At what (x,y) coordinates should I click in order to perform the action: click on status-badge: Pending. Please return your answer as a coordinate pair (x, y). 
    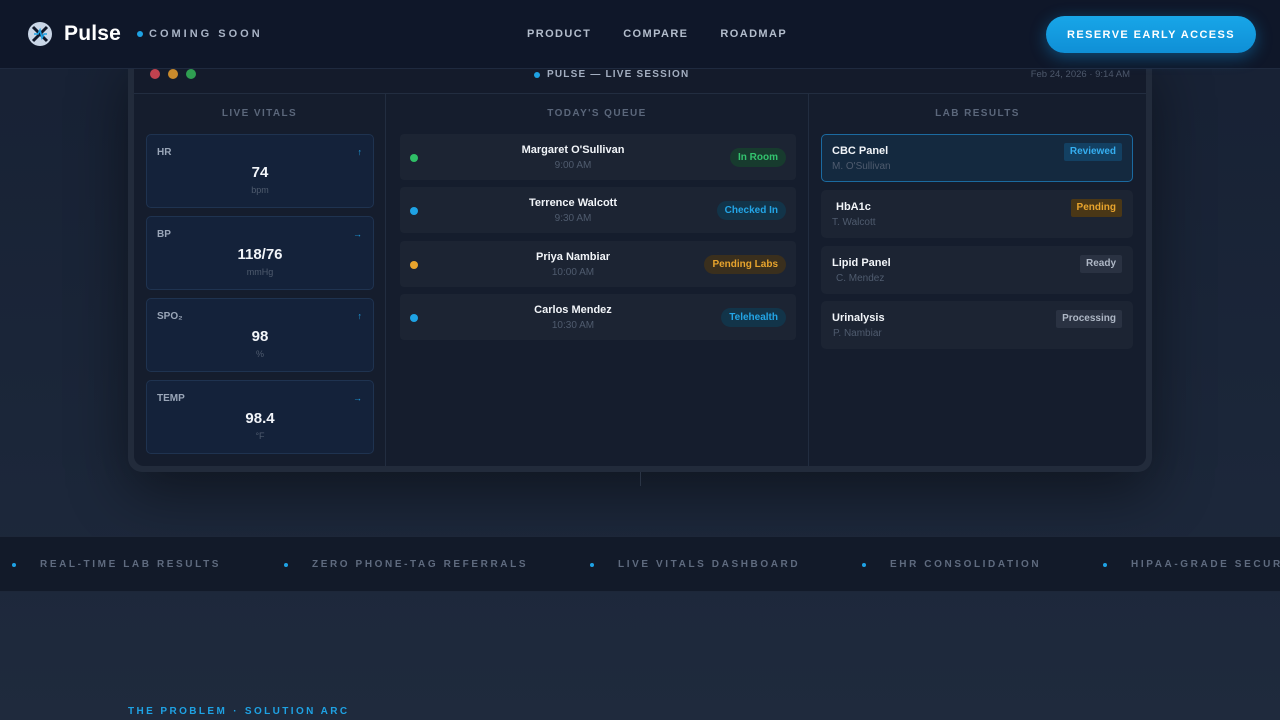
    Looking at the image, I should click on (1096, 208).